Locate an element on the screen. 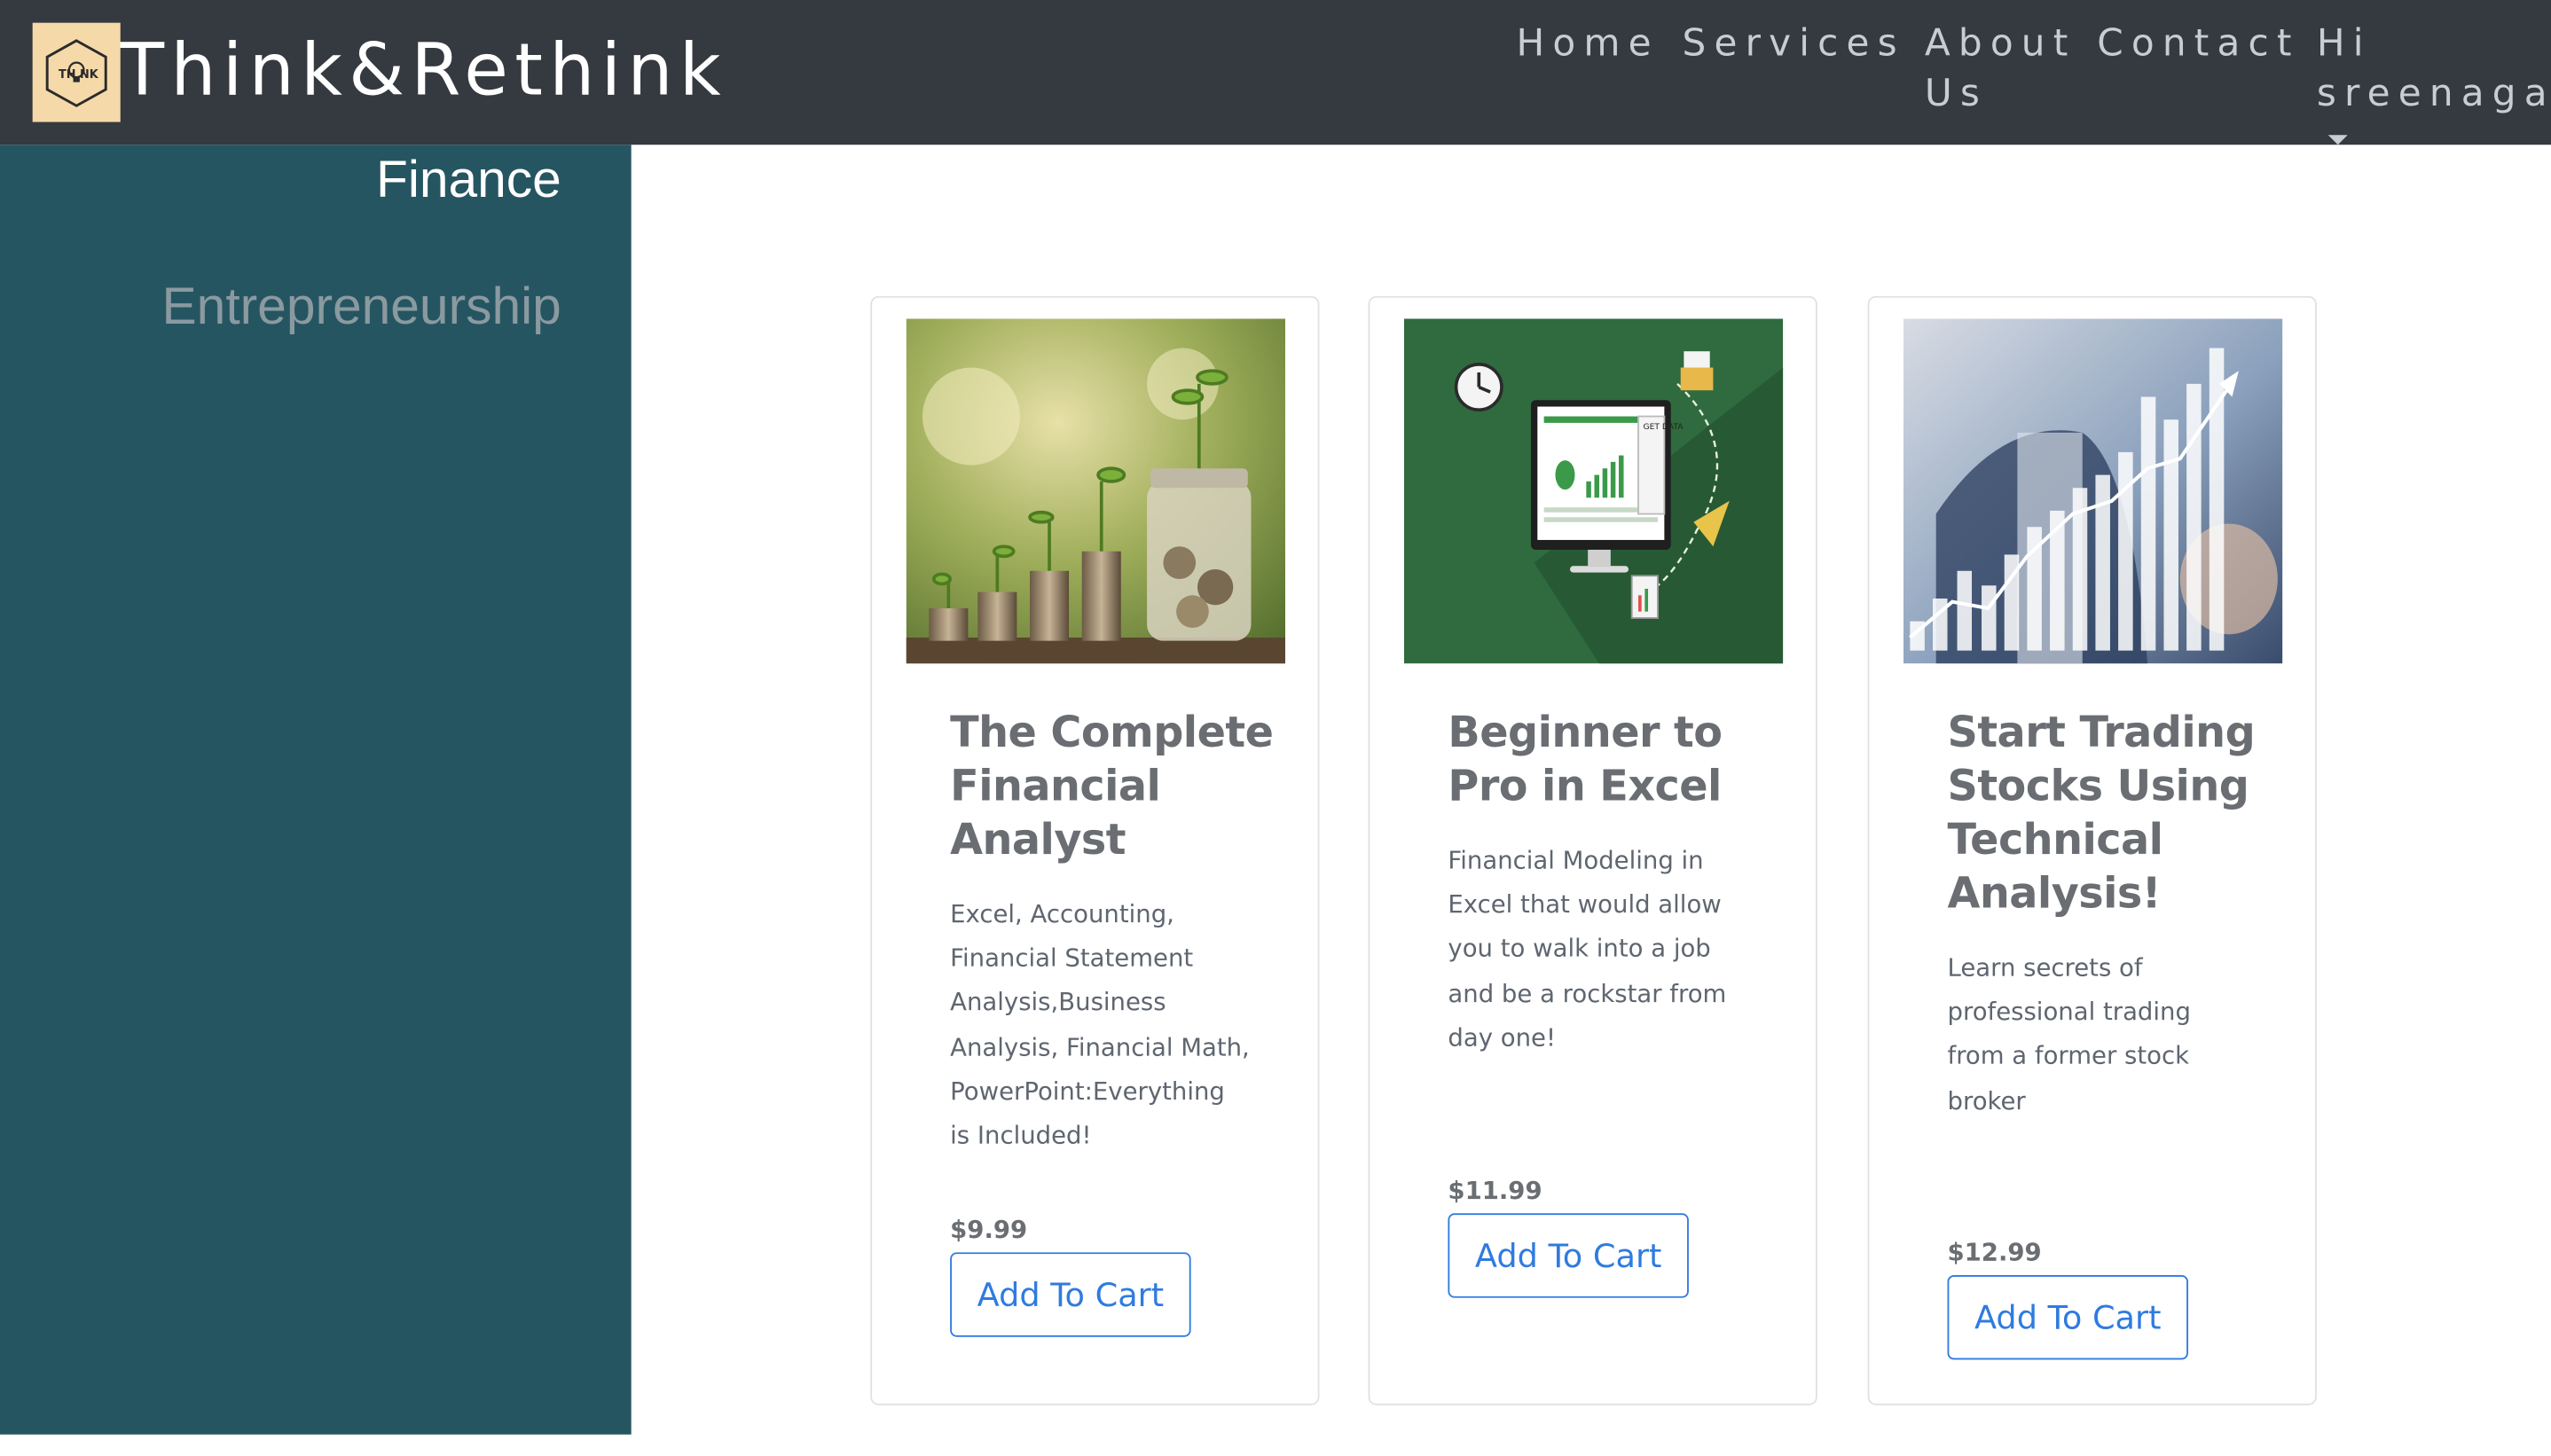  logo: TH NK is located at coordinates (76, 72).